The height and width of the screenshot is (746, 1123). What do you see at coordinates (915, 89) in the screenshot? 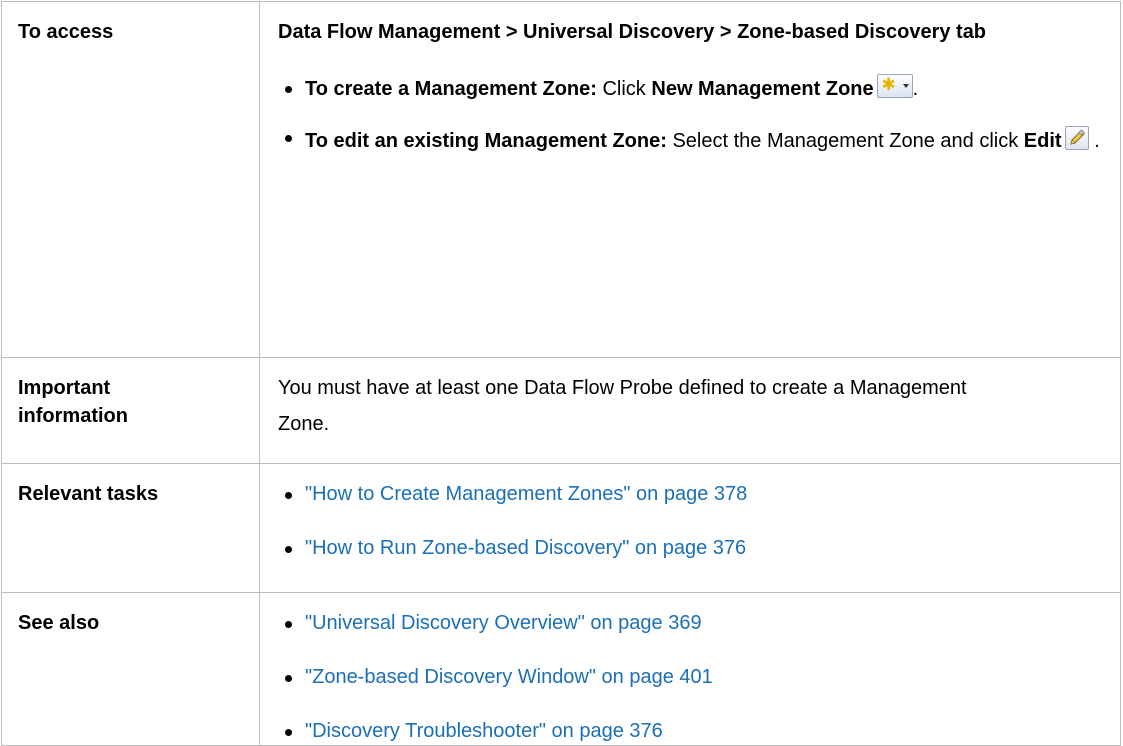
I see `create-end: .` at bounding box center [915, 89].